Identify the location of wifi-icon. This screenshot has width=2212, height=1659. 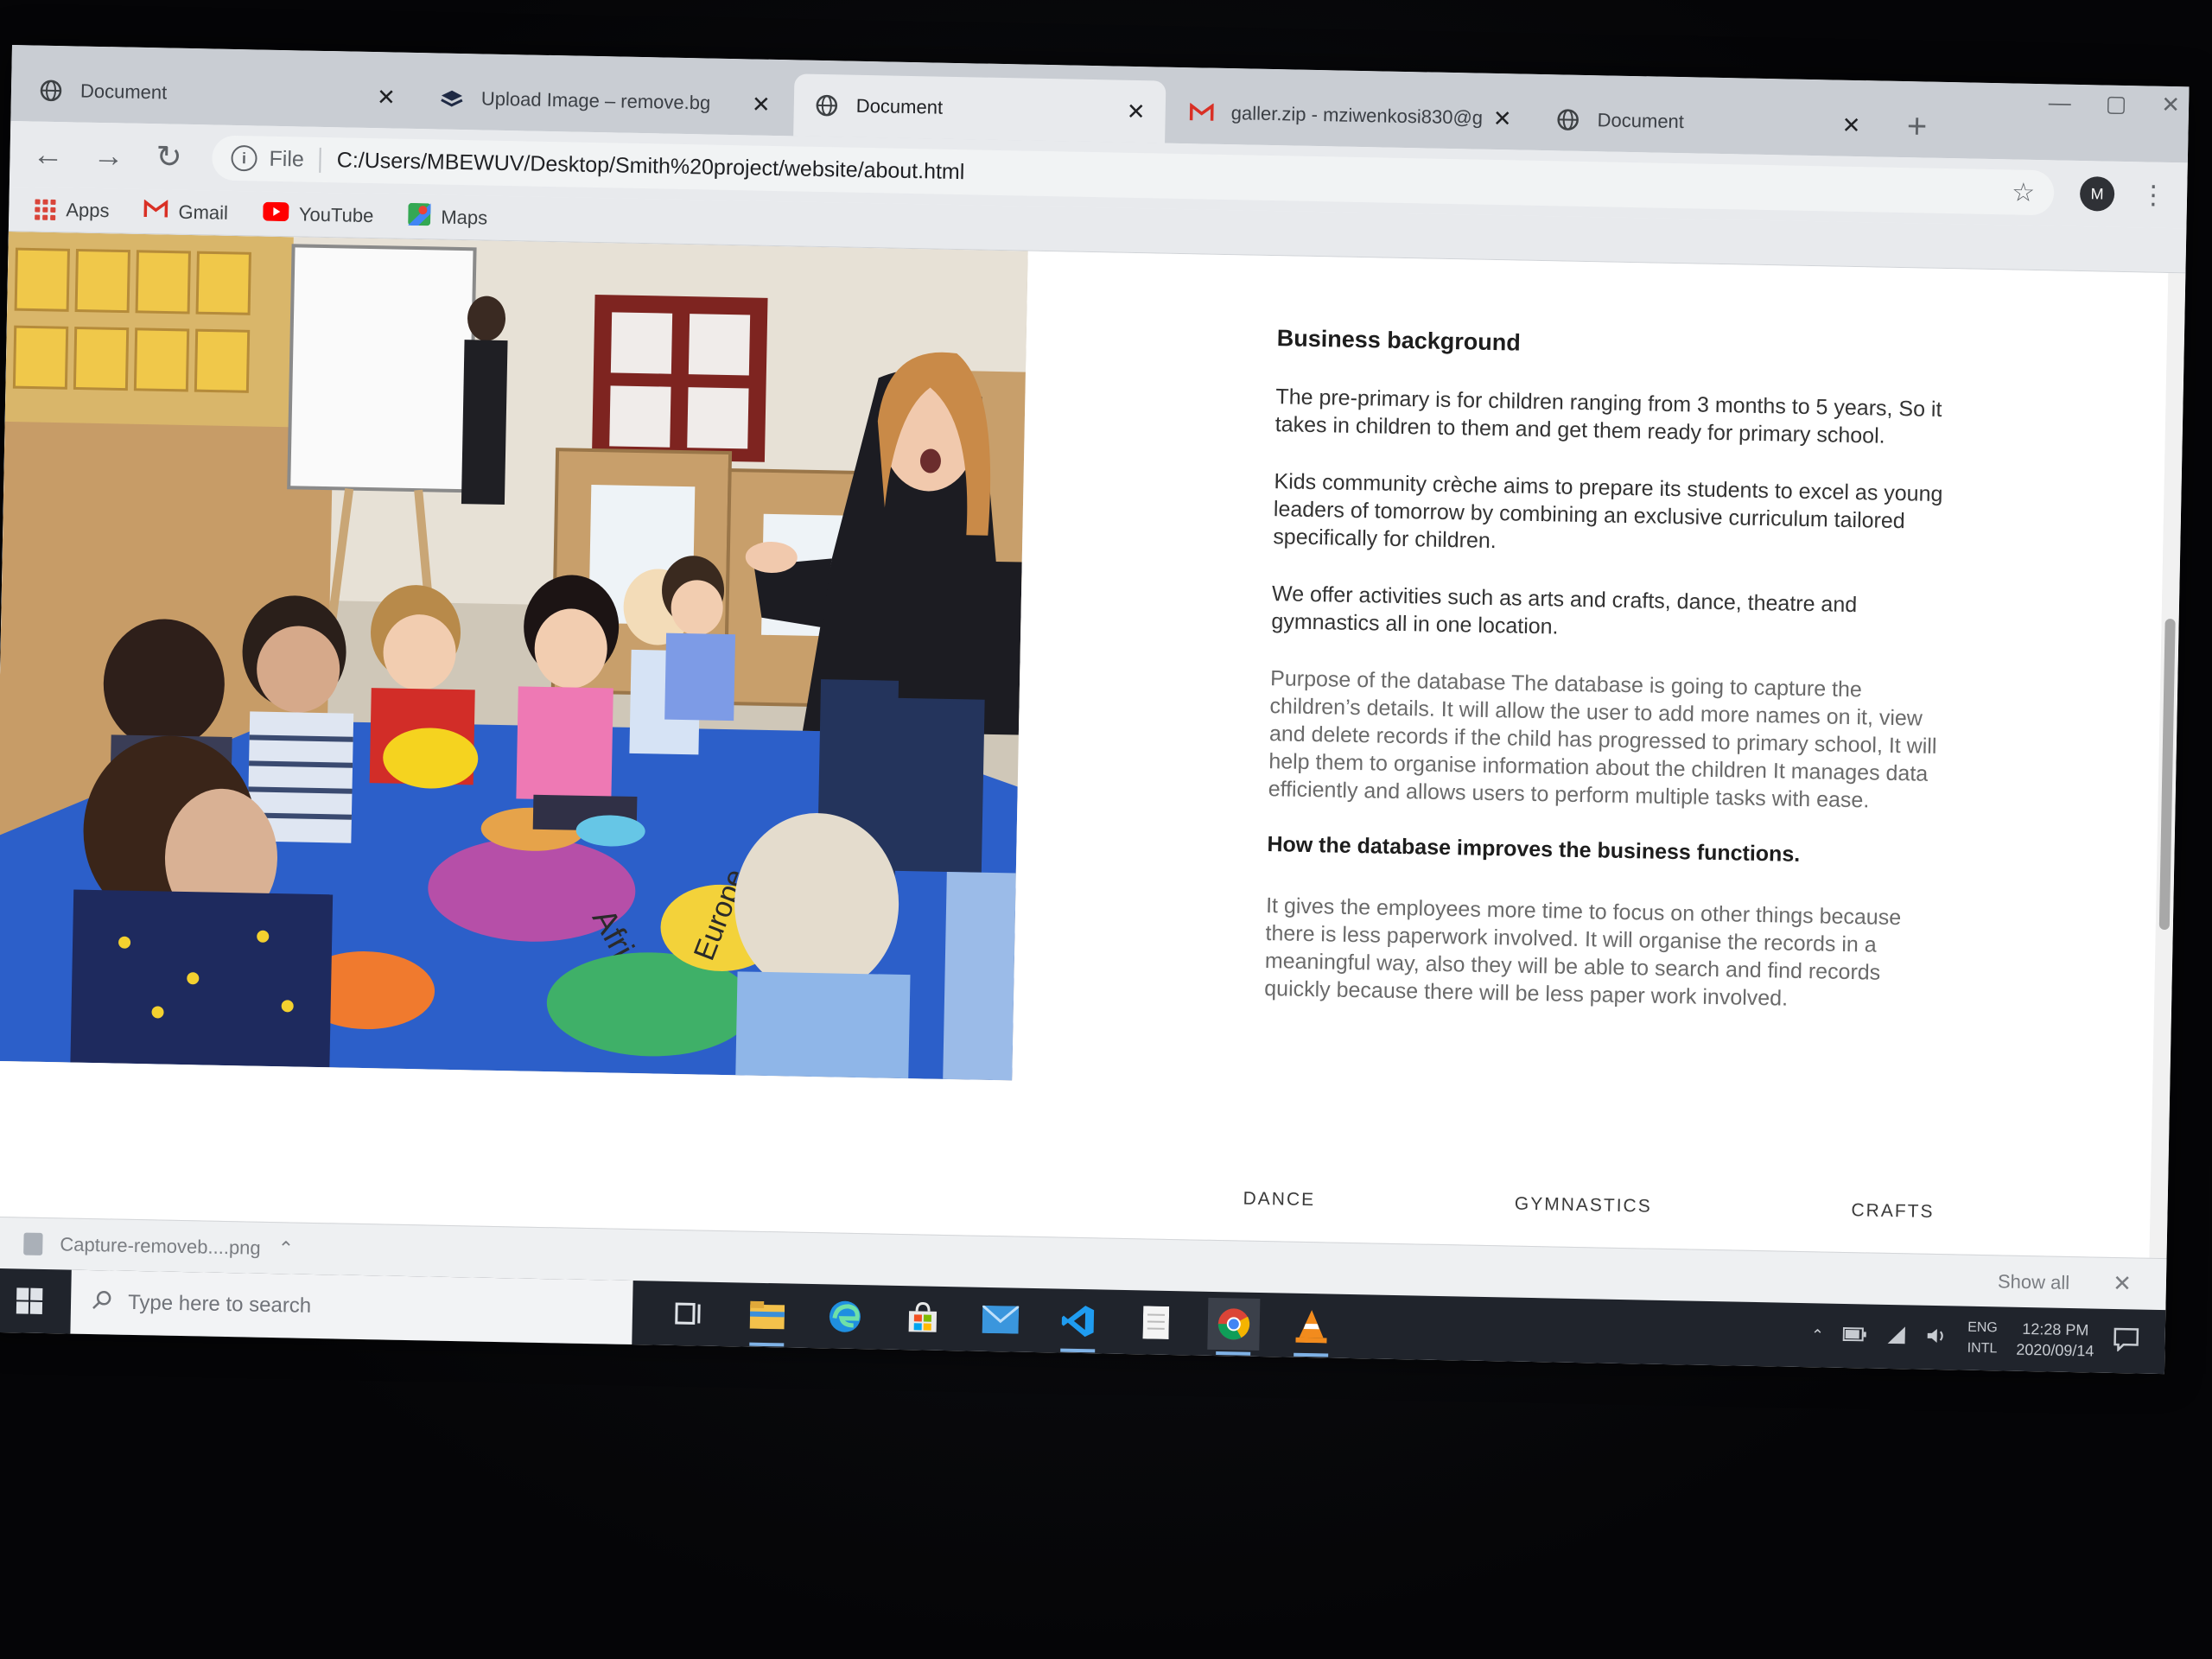
(1897, 1336).